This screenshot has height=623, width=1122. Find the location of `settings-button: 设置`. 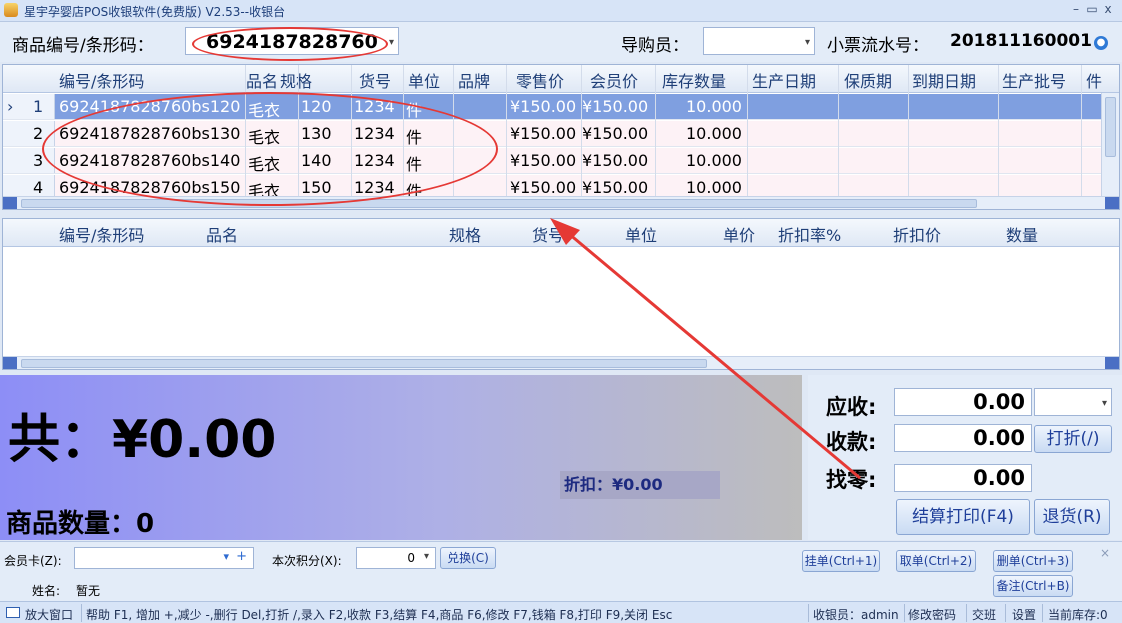

settings-button: 设置 is located at coordinates (1024, 614).